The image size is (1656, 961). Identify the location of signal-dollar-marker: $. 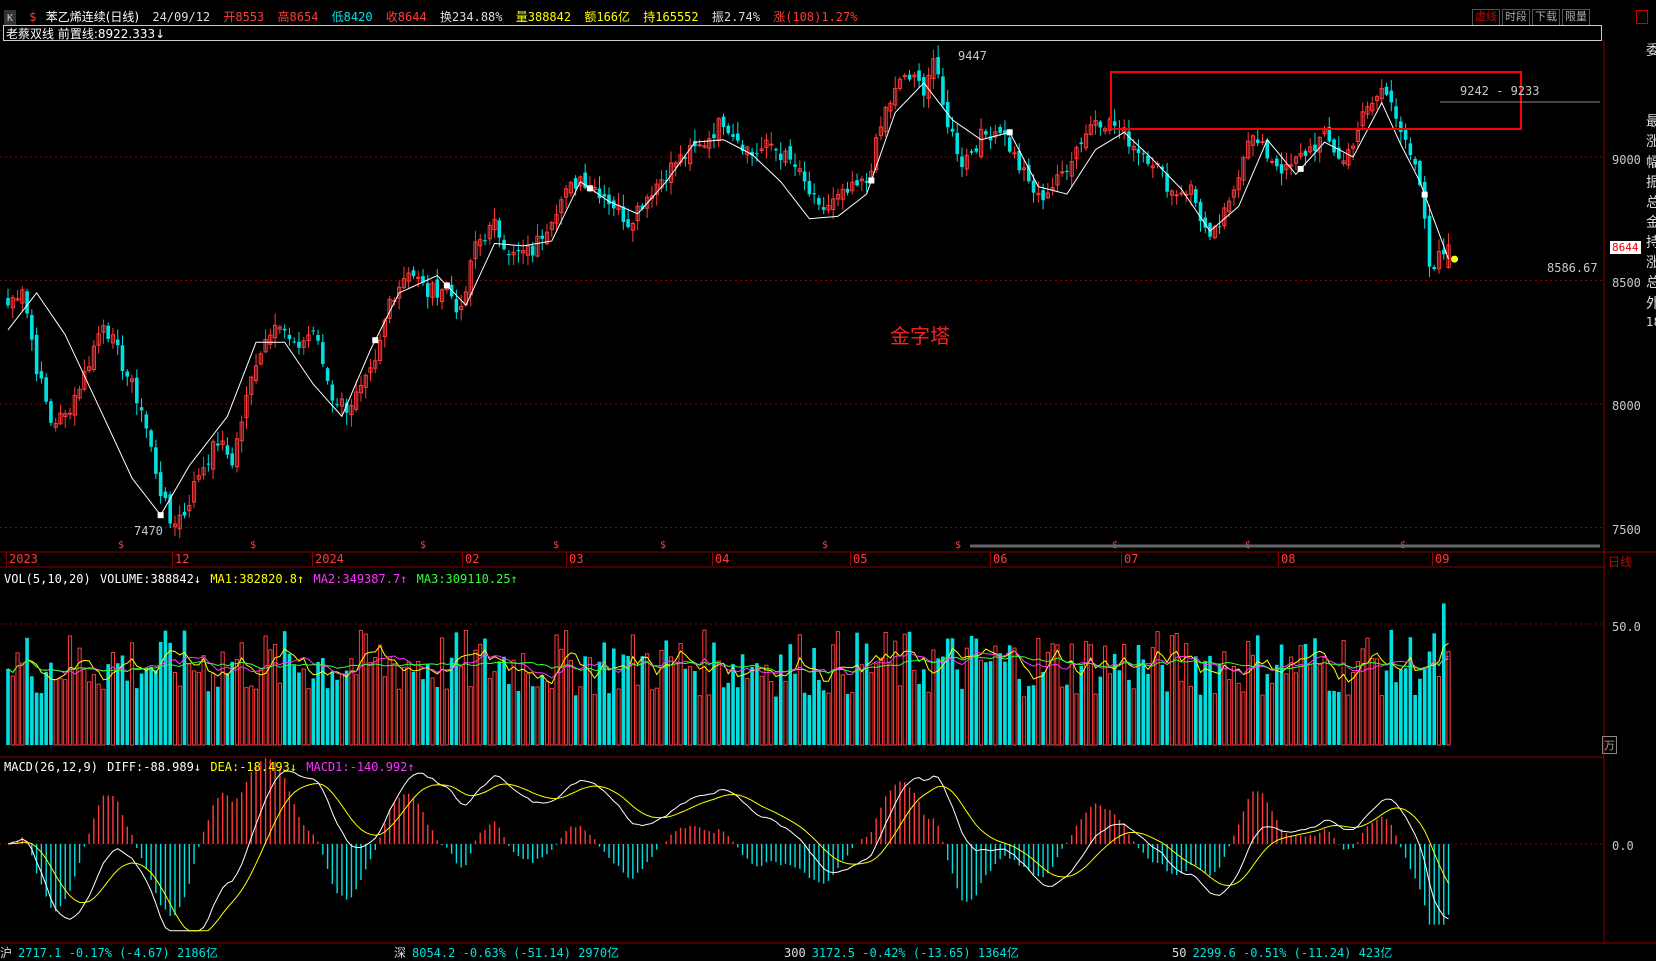
(825, 545).